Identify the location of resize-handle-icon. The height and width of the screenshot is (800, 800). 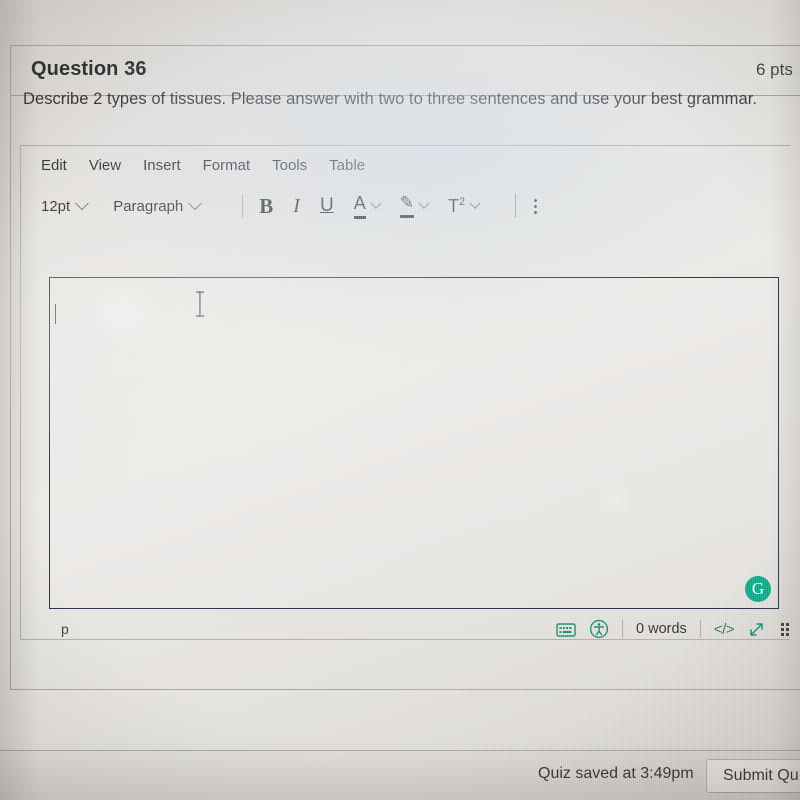
(785, 629).